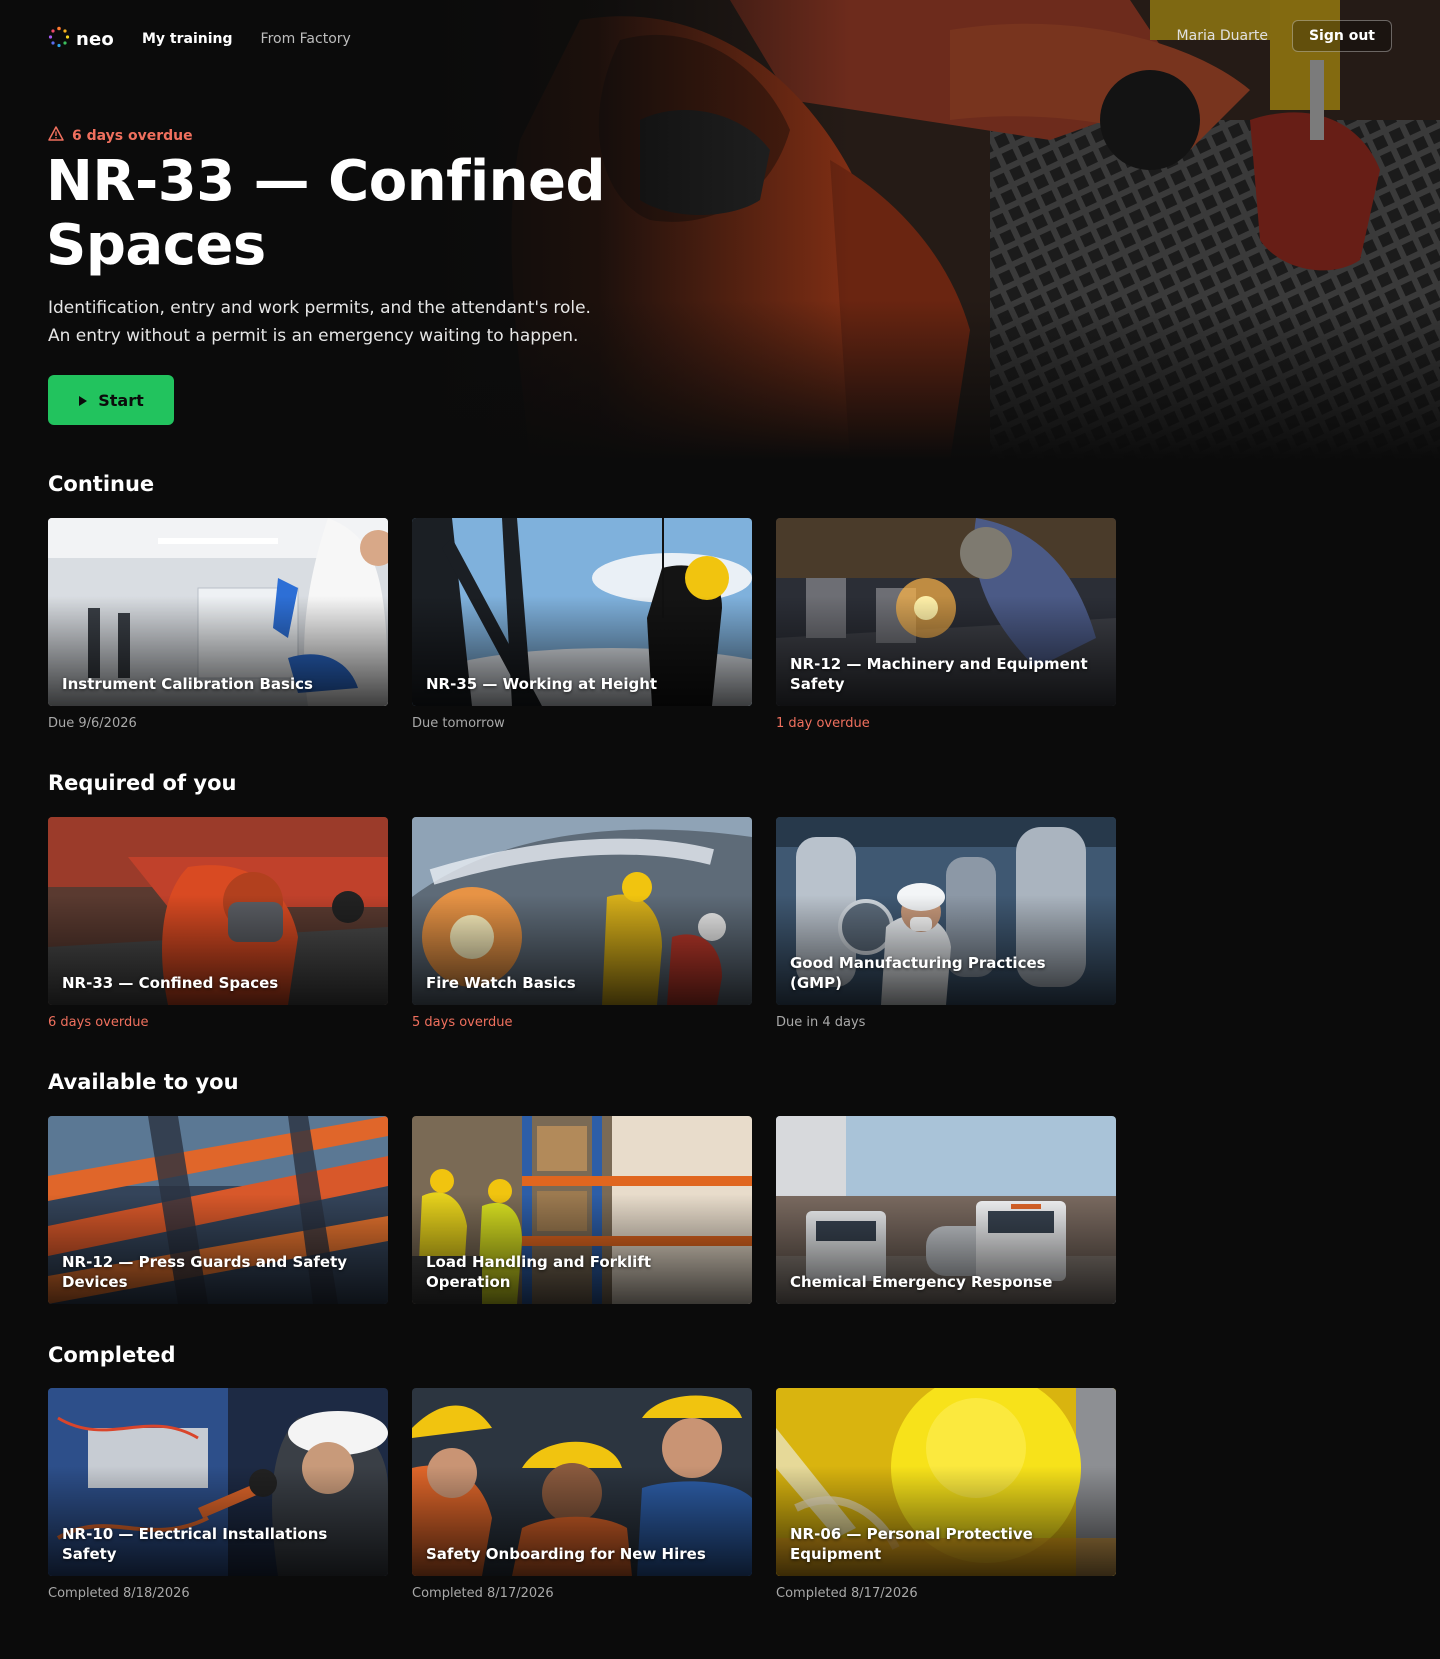  What do you see at coordinates (462, 1022) in the screenshot?
I see `course-due: 5 days overdue` at bounding box center [462, 1022].